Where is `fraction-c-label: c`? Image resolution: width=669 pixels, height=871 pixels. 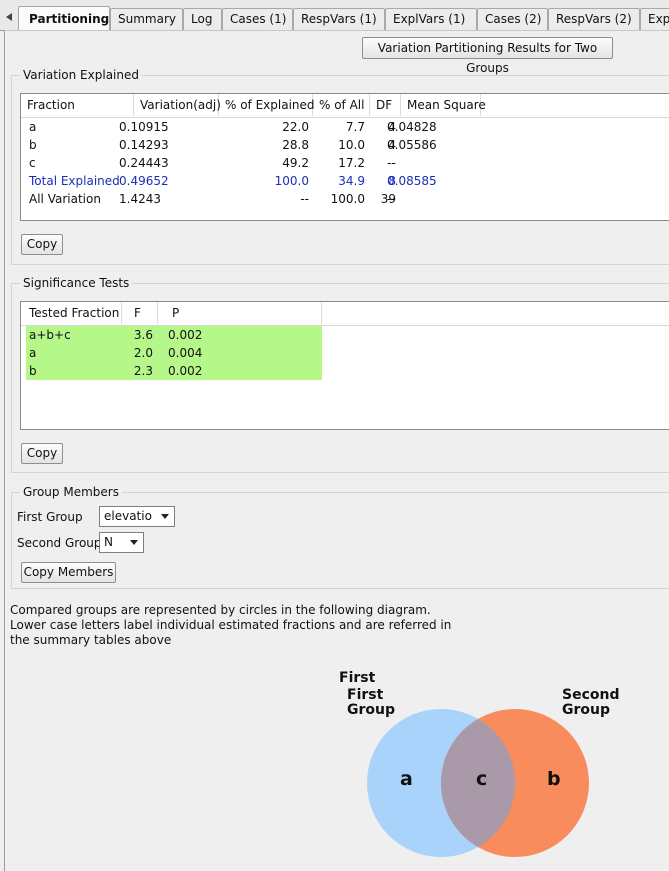
fraction-c-label: c is located at coordinates (482, 779).